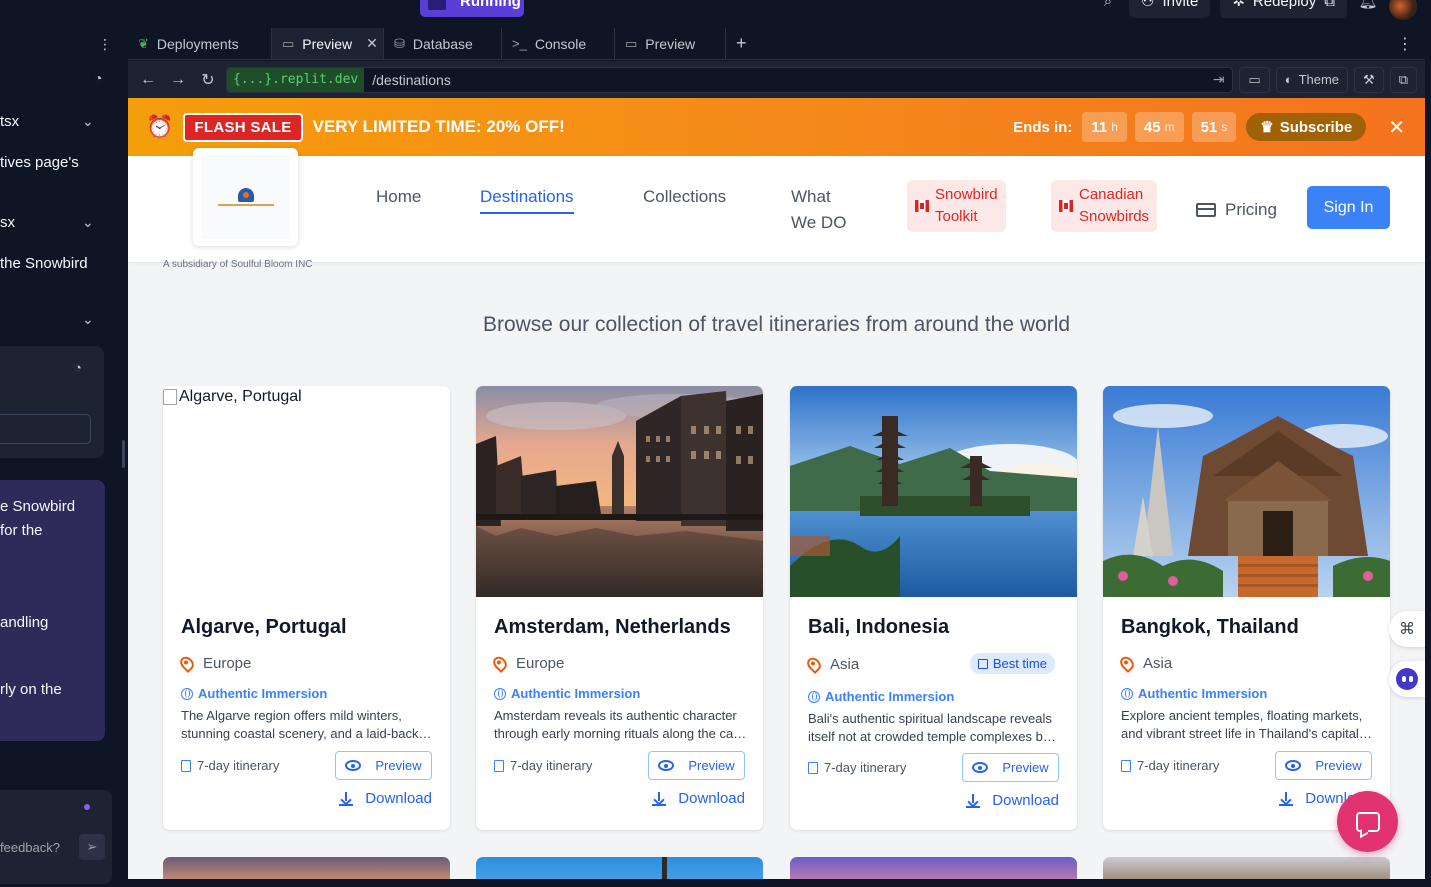 The height and width of the screenshot is (887, 1431). What do you see at coordinates (264, 627) in the screenshot?
I see `destination-title: Algarve, Portugal` at bounding box center [264, 627].